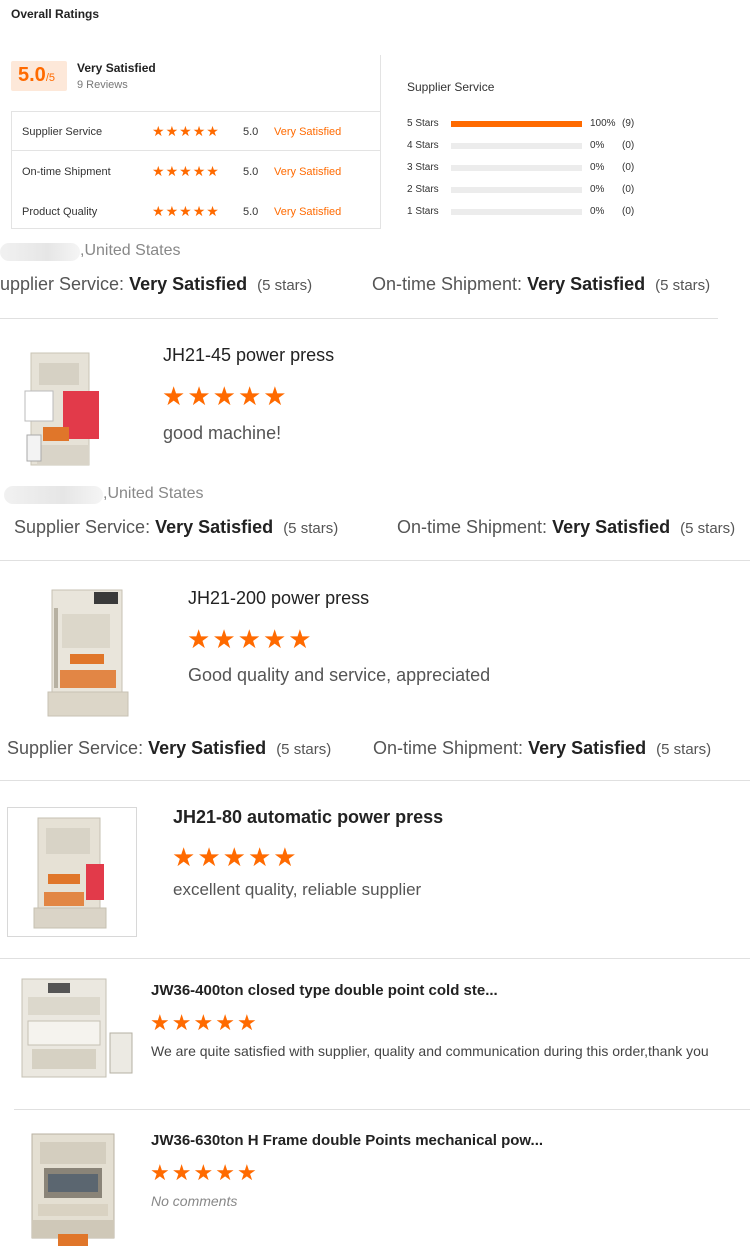 The image size is (750, 1250). I want to click on rating-row-label: On-time Shipment, so click(66, 172).